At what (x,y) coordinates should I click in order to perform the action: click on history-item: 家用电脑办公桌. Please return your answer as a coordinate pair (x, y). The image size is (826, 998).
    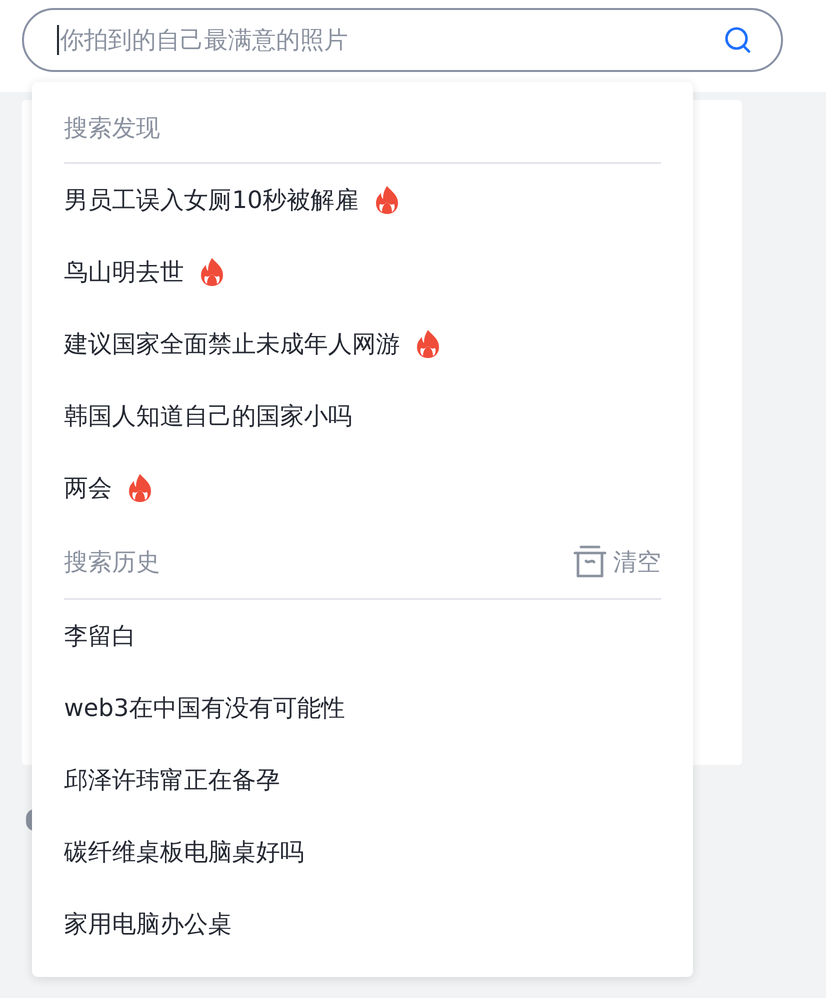
    Looking at the image, I should click on (148, 924).